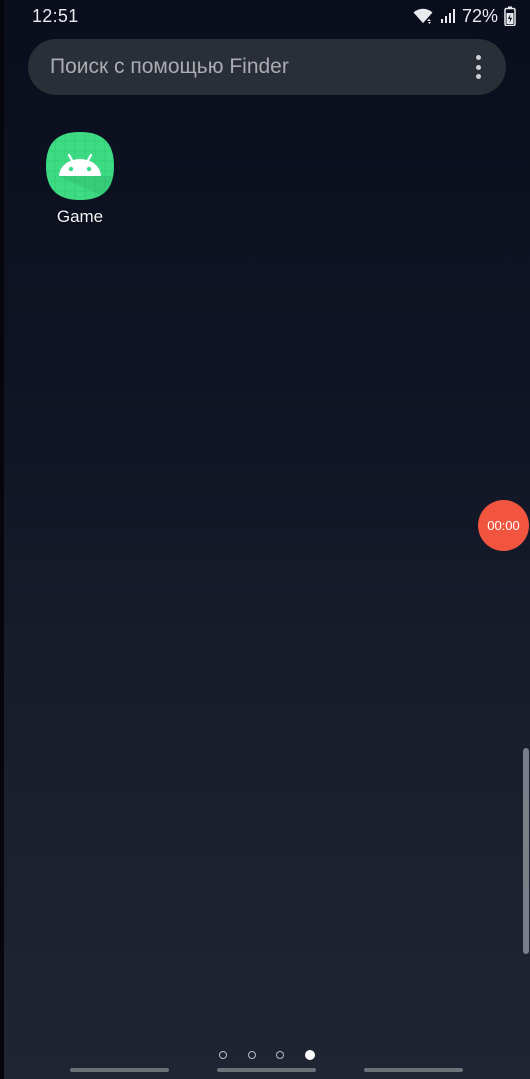 This screenshot has height=1079, width=530. Describe the element at coordinates (80, 216) in the screenshot. I see `app-label: Game` at that location.